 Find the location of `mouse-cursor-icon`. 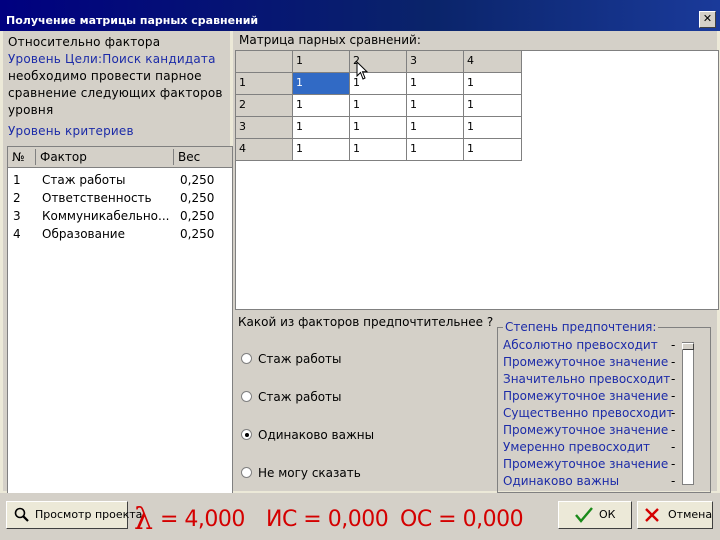

mouse-cursor-icon is located at coordinates (362, 70).